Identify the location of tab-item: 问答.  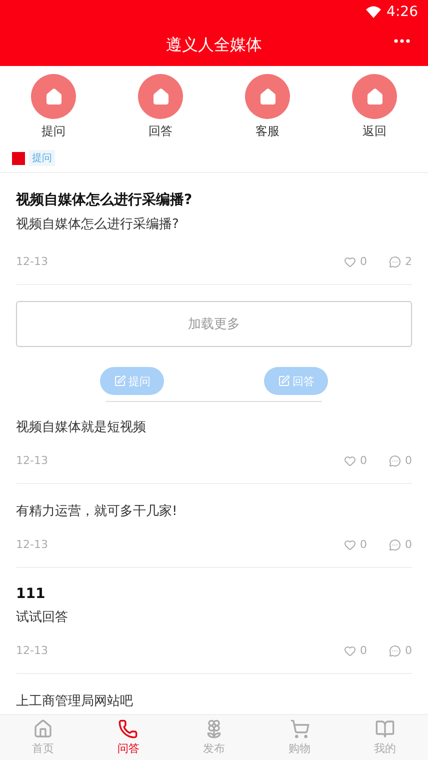
(129, 737).